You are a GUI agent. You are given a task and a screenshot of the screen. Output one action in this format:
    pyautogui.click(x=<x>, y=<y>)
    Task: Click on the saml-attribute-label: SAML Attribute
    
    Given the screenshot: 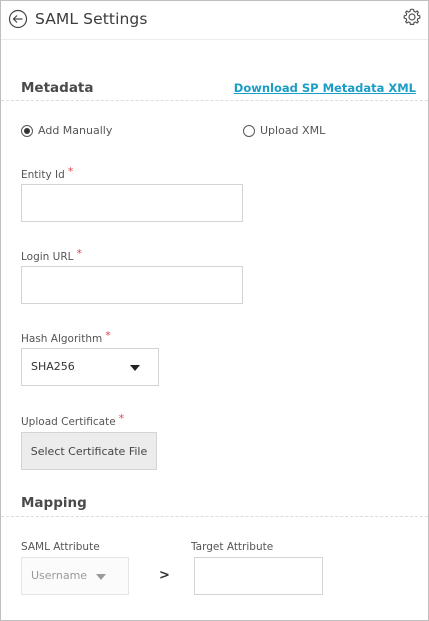 What is the action you would take?
    pyautogui.click(x=60, y=547)
    